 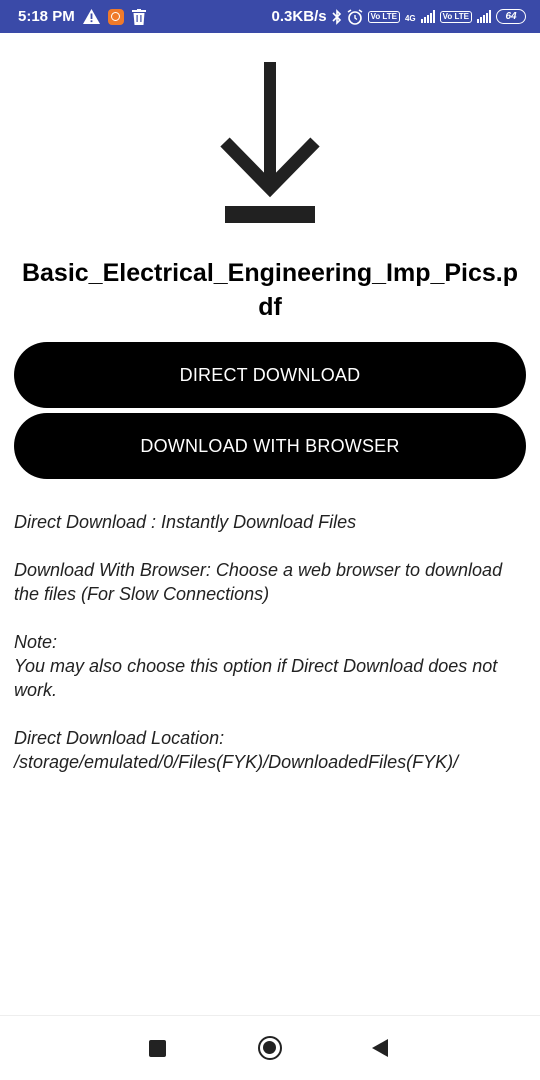 I want to click on network-type-label: 4G, so click(x=410, y=18).